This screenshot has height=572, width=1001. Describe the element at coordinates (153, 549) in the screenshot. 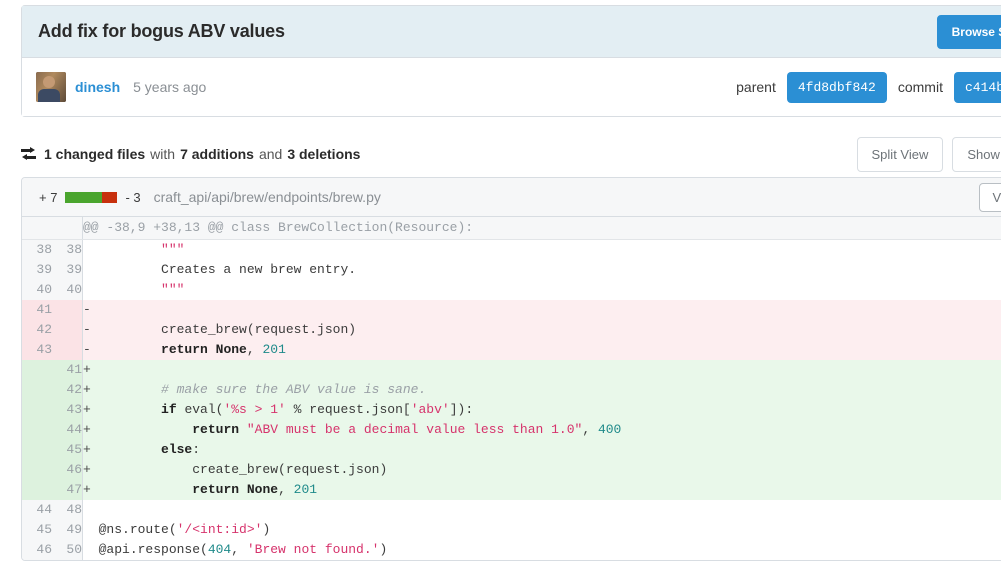

I see `code-token: @api.response(` at that location.